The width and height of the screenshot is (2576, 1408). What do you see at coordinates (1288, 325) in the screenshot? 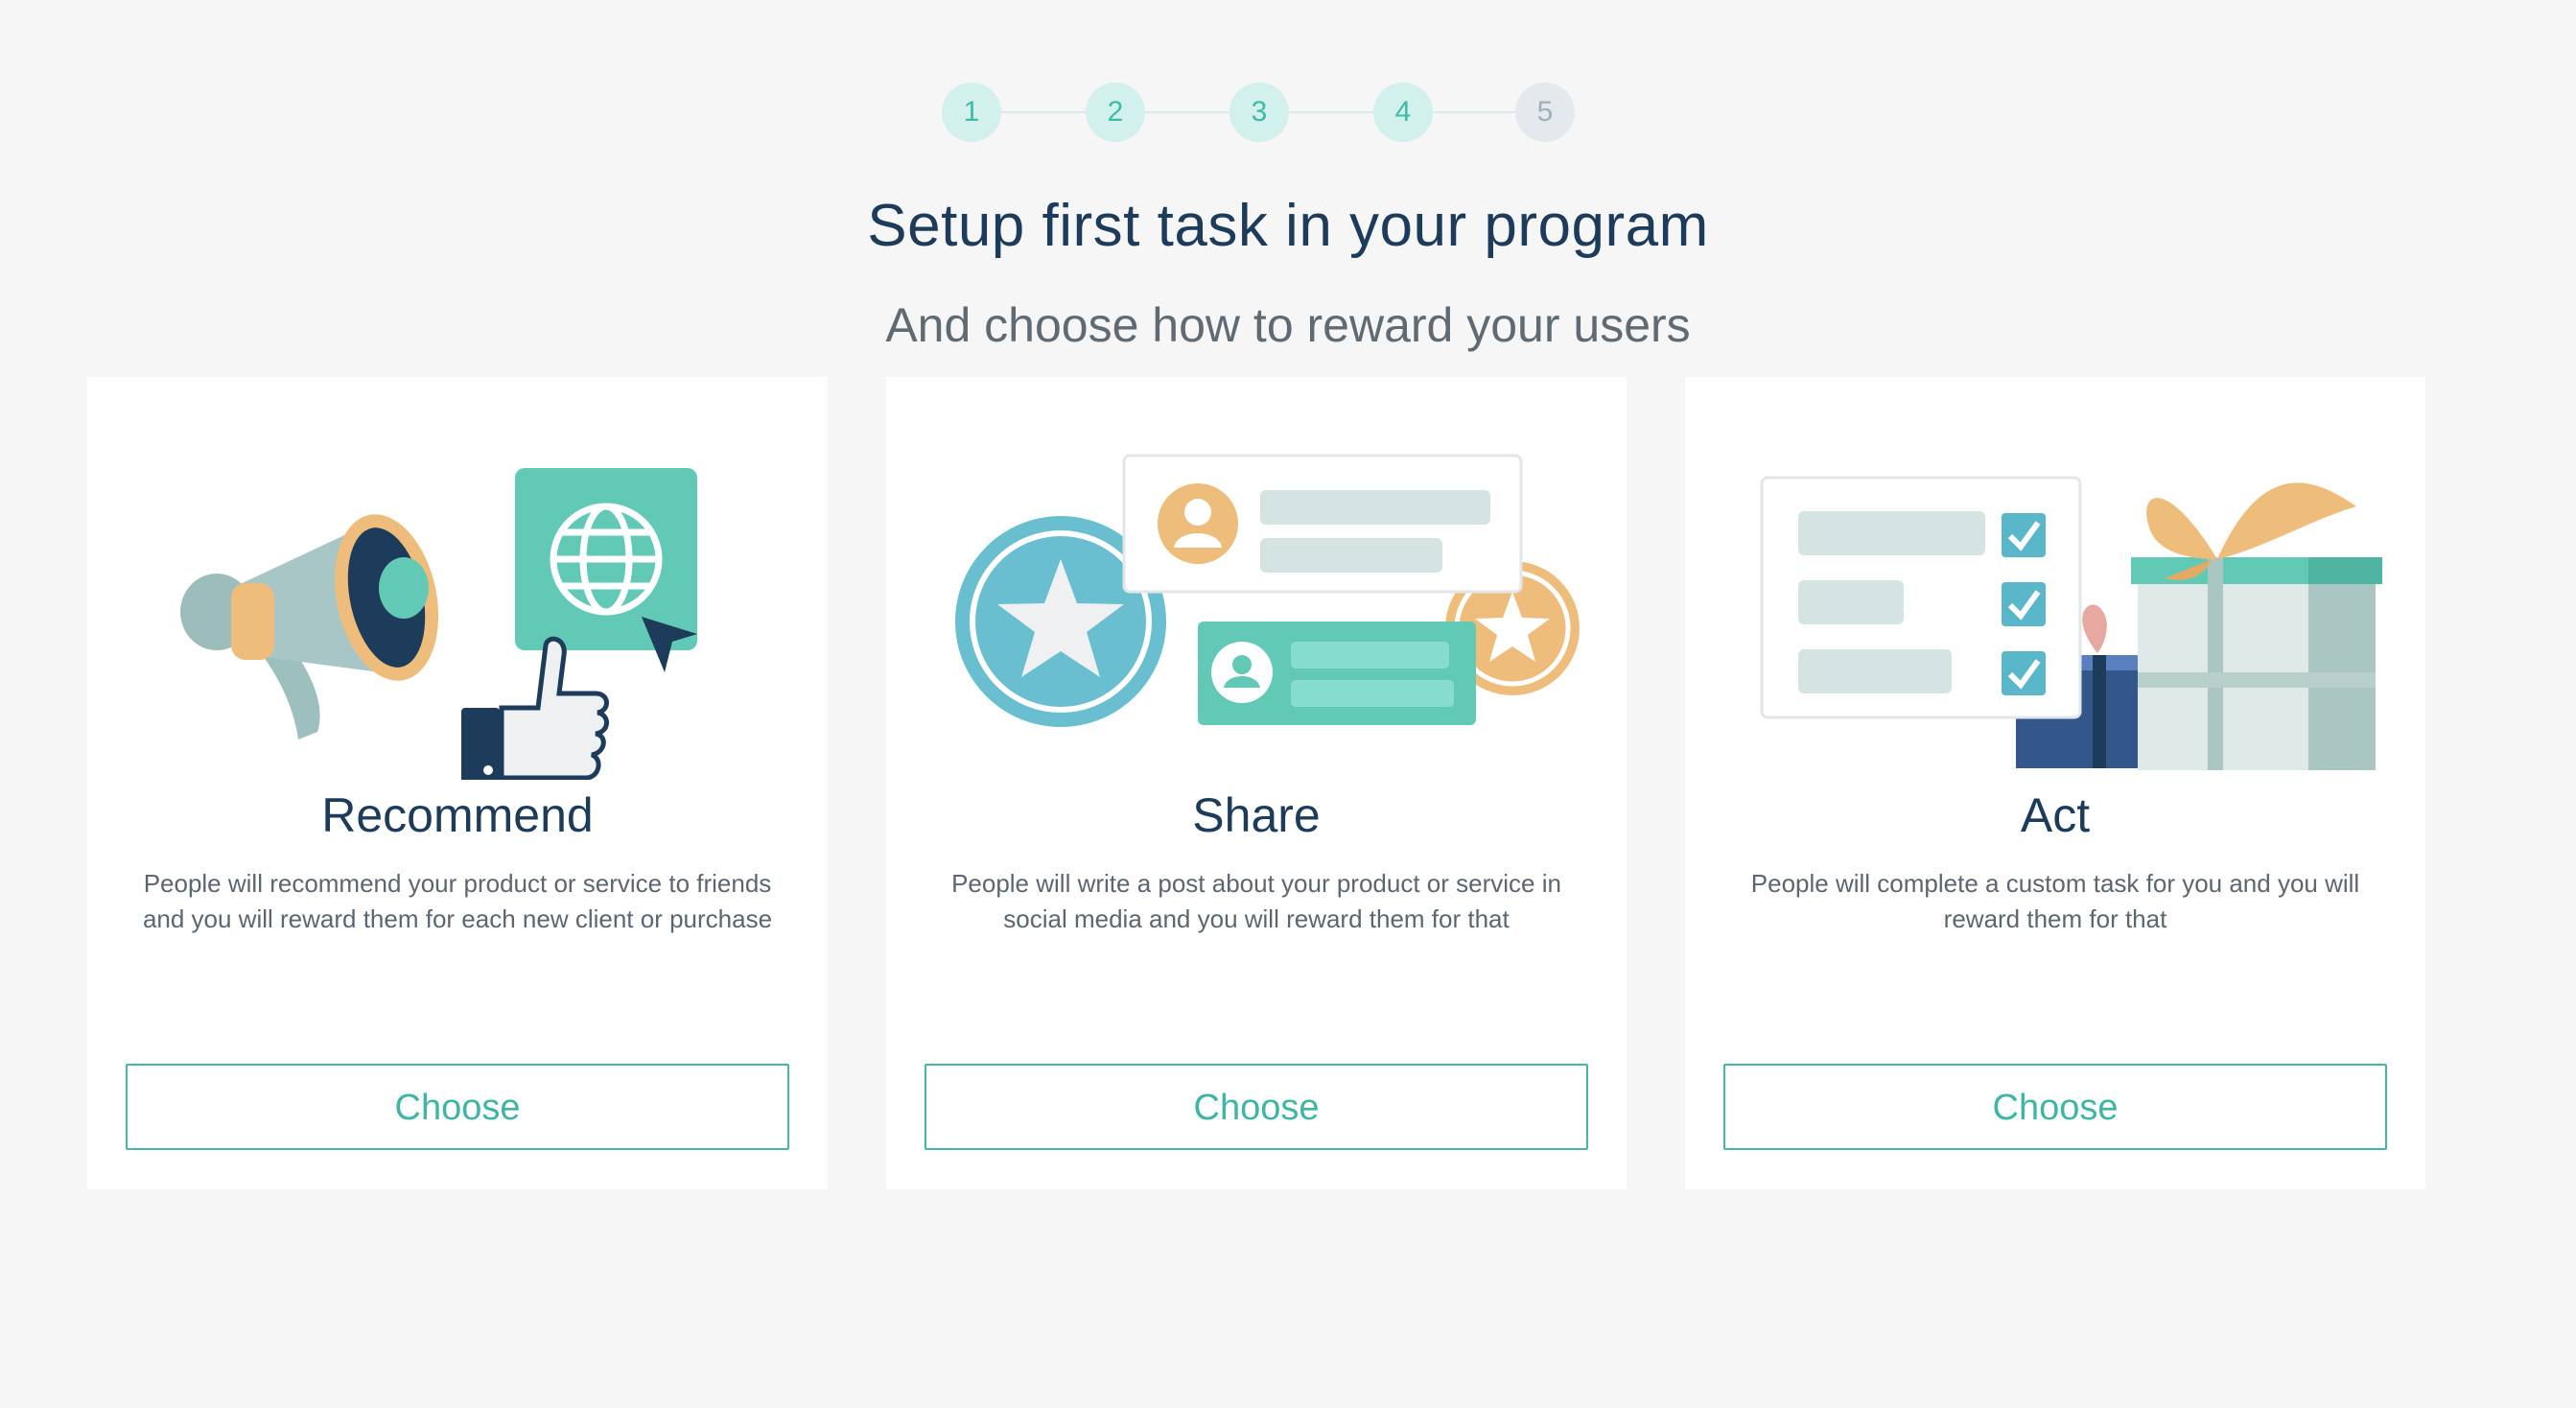
I see `page-subtitle: And choose how to reward your users` at bounding box center [1288, 325].